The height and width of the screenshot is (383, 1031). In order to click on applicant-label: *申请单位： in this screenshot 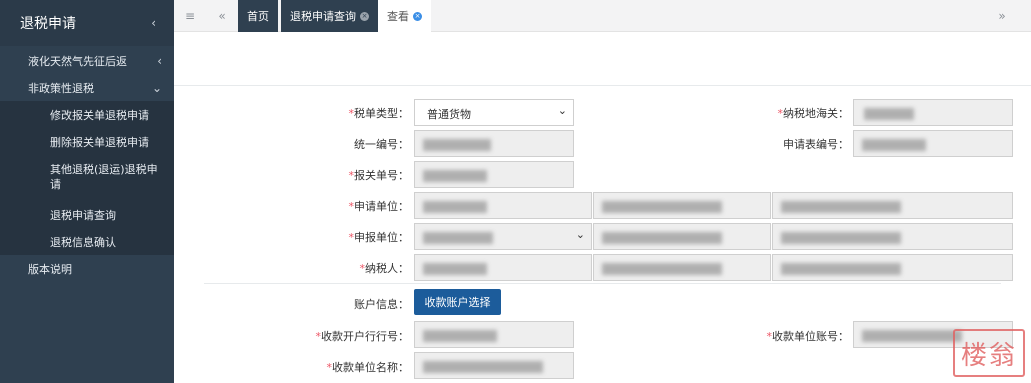, I will do `click(379, 206)`.